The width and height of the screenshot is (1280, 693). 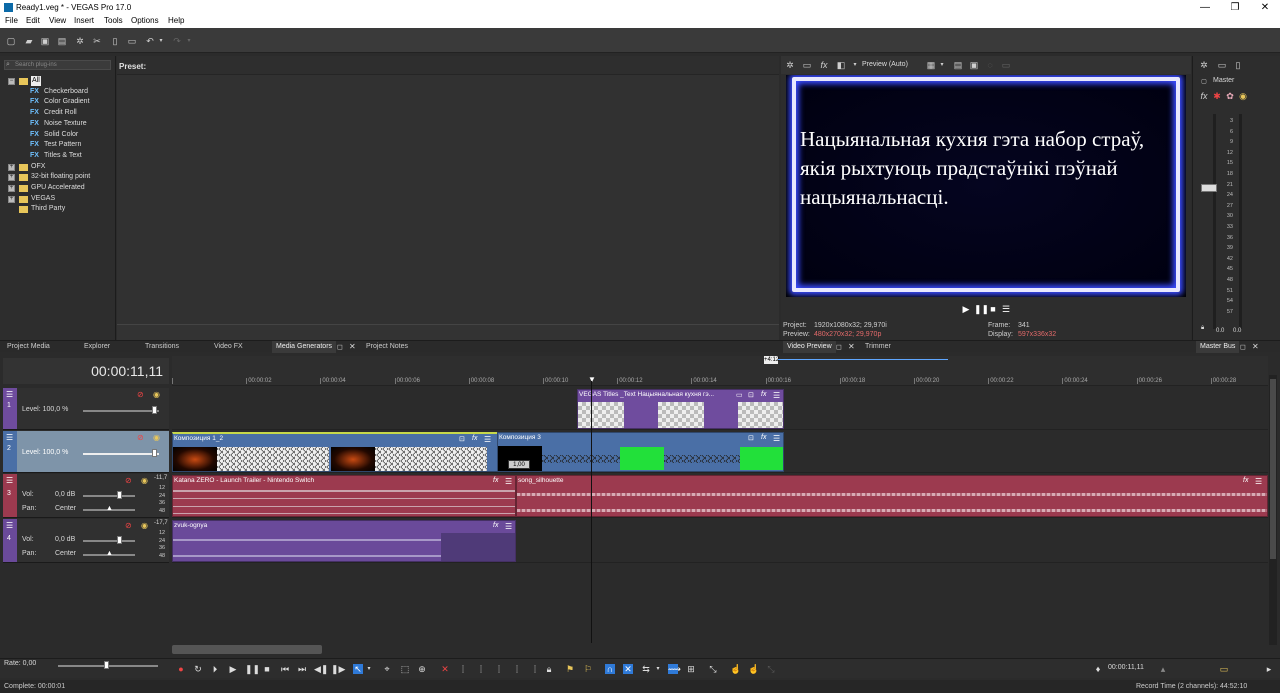 I want to click on preset-scrollbar, so click(x=448, y=332).